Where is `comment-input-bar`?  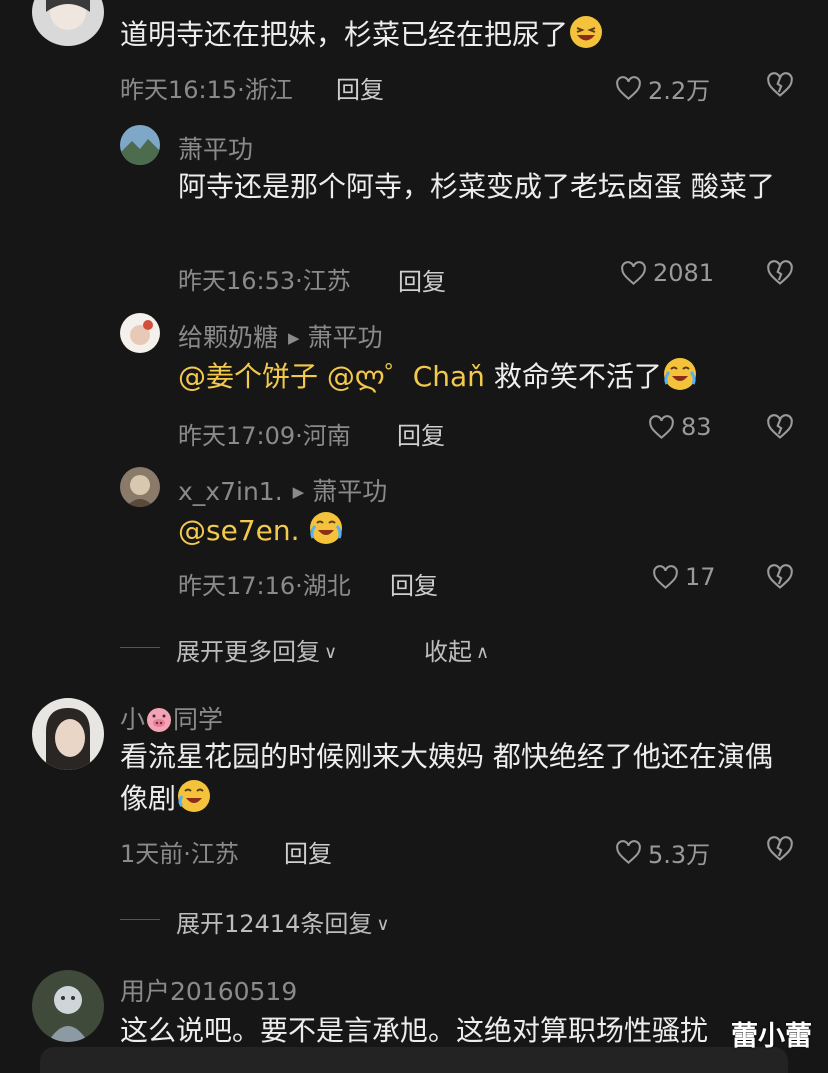
comment-input-bar is located at coordinates (414, 1060).